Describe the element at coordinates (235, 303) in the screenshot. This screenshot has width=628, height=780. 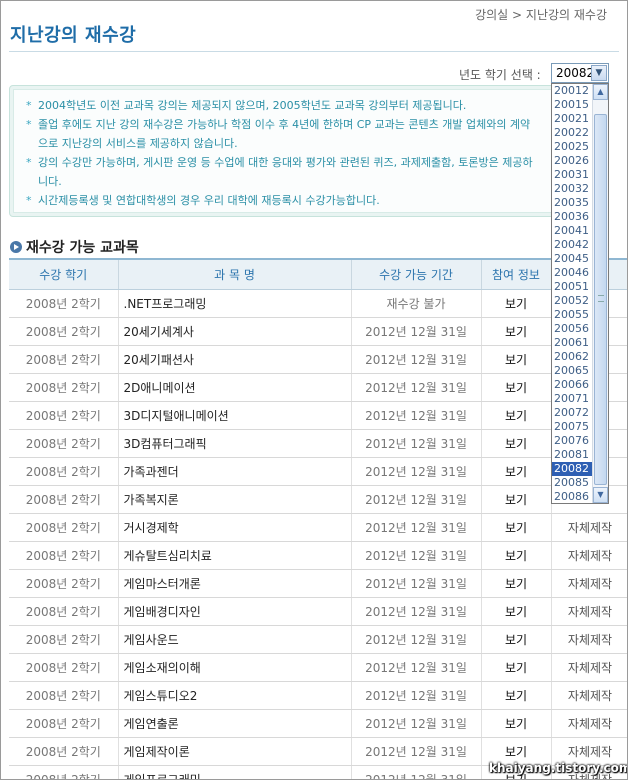
I see `course-name: .NET프로그래밍` at that location.